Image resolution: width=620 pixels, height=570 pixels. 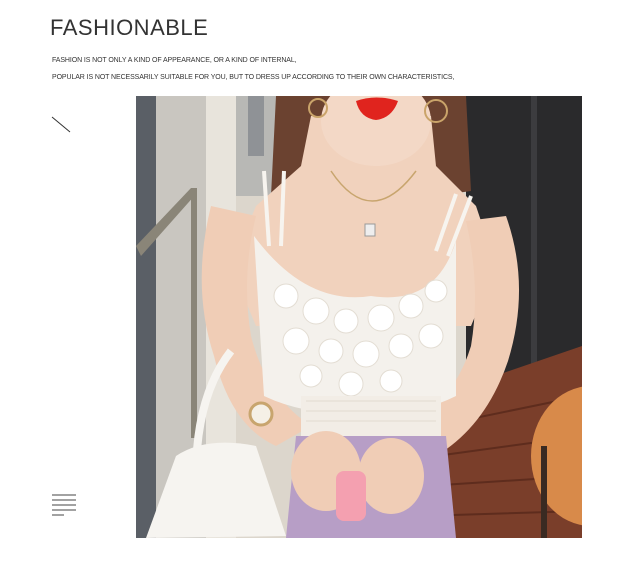 I want to click on menu-lines-icon, so click(x=64, y=505).